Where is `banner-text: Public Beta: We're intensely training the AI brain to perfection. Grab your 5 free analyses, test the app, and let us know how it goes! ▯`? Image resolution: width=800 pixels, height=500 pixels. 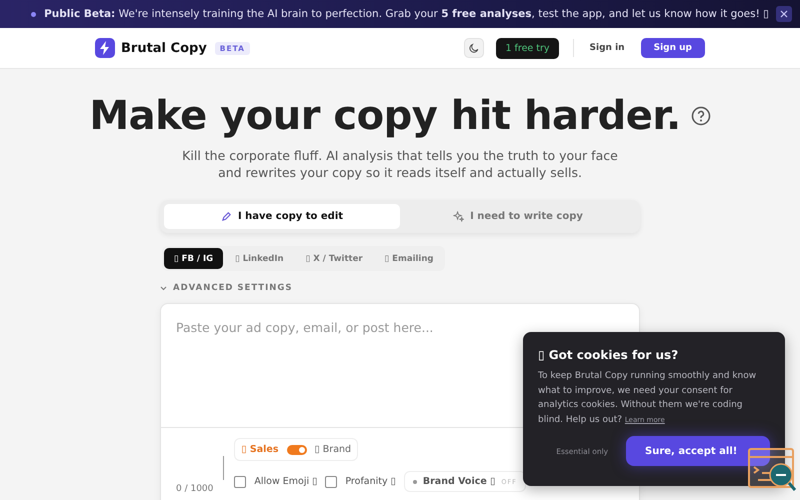
banner-text: Public Beta: We're intensely training the AI brain to perfection. Grab your 5 free analyses, test the app, and let us know how it goes! ▯ is located at coordinates (406, 14).